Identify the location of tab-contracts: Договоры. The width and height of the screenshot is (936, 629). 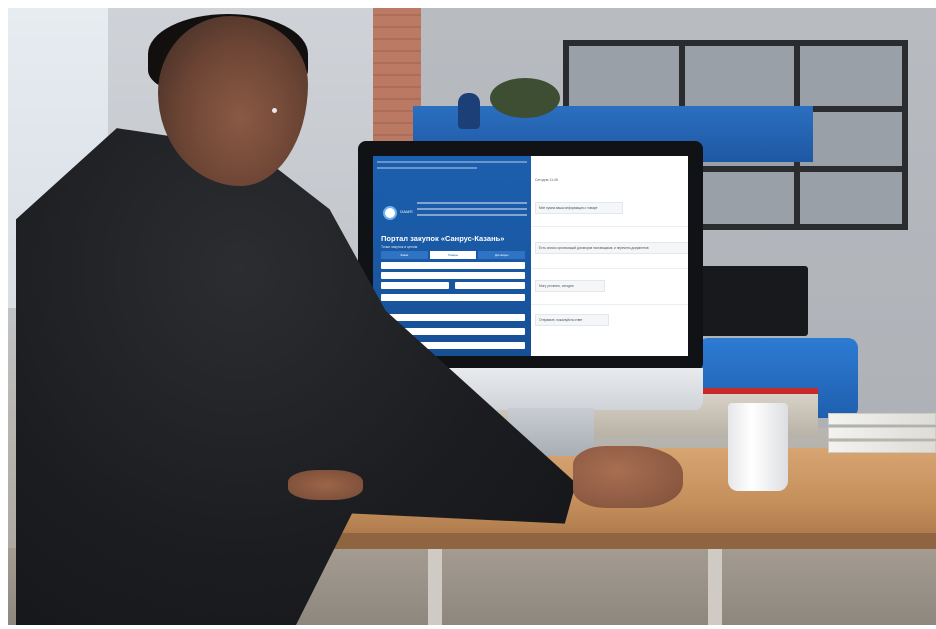
(502, 255).